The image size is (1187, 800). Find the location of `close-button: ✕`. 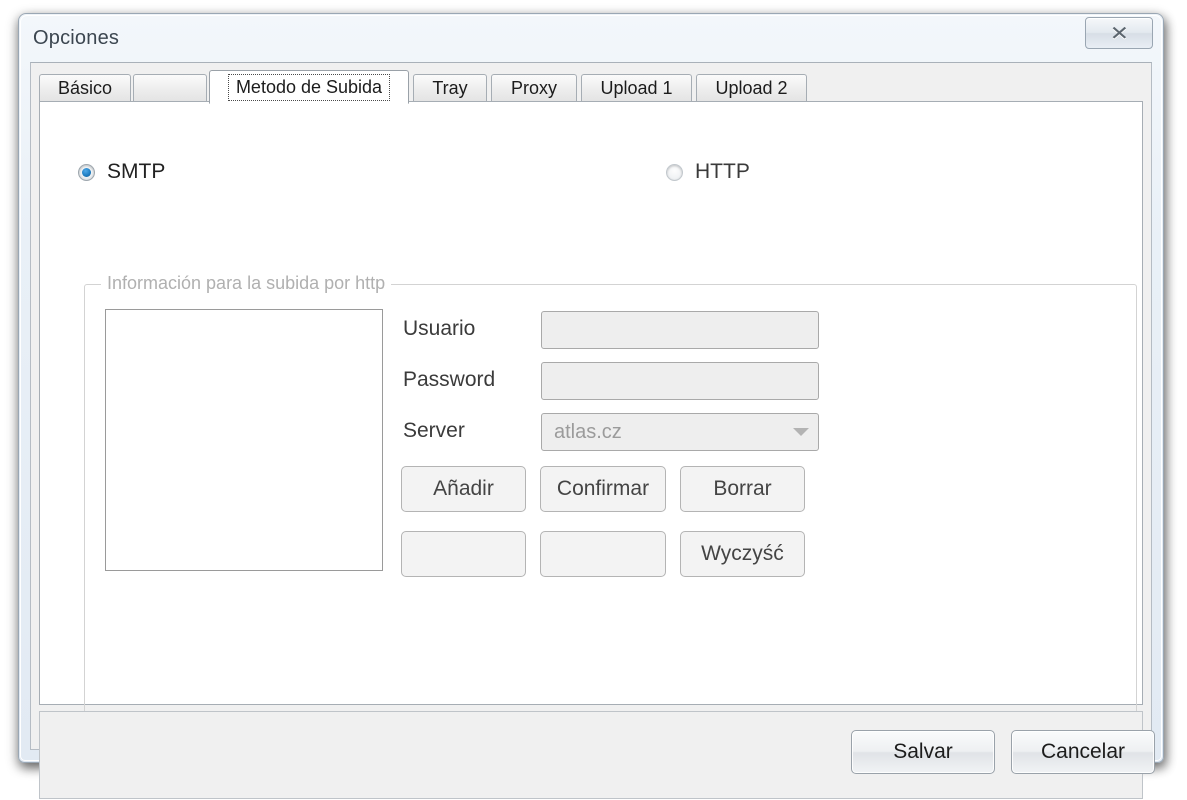

close-button: ✕ is located at coordinates (1119, 33).